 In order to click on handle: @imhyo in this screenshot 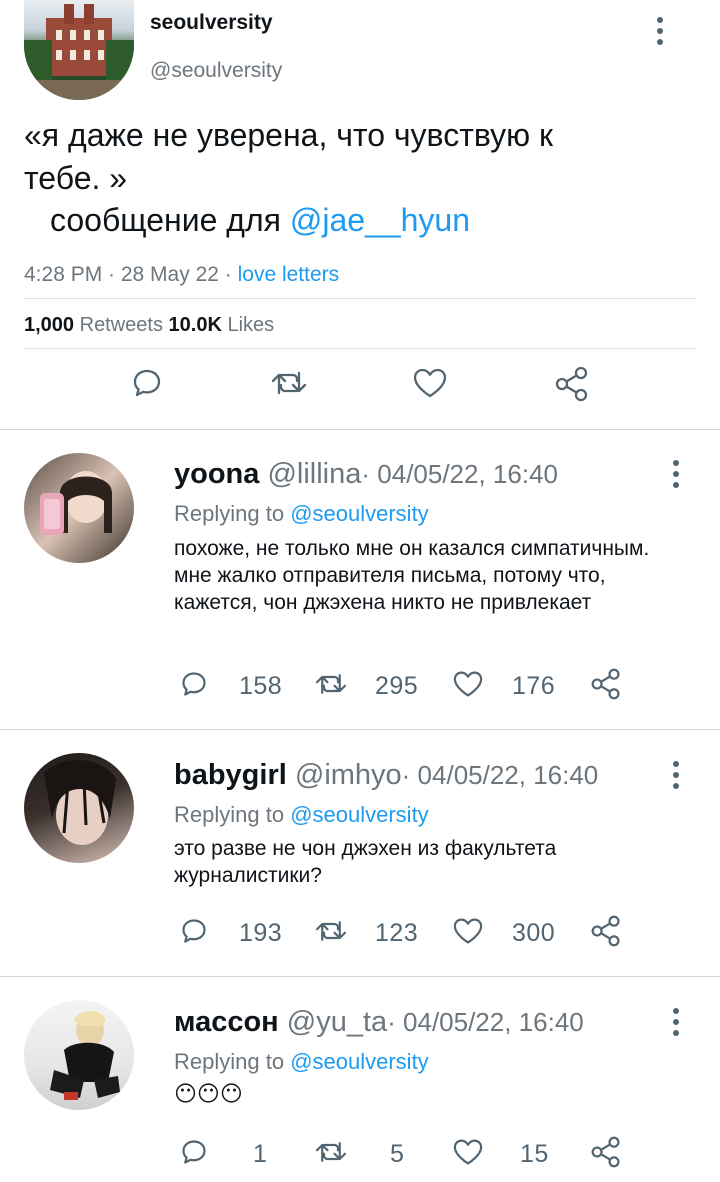, I will do `click(348, 775)`.